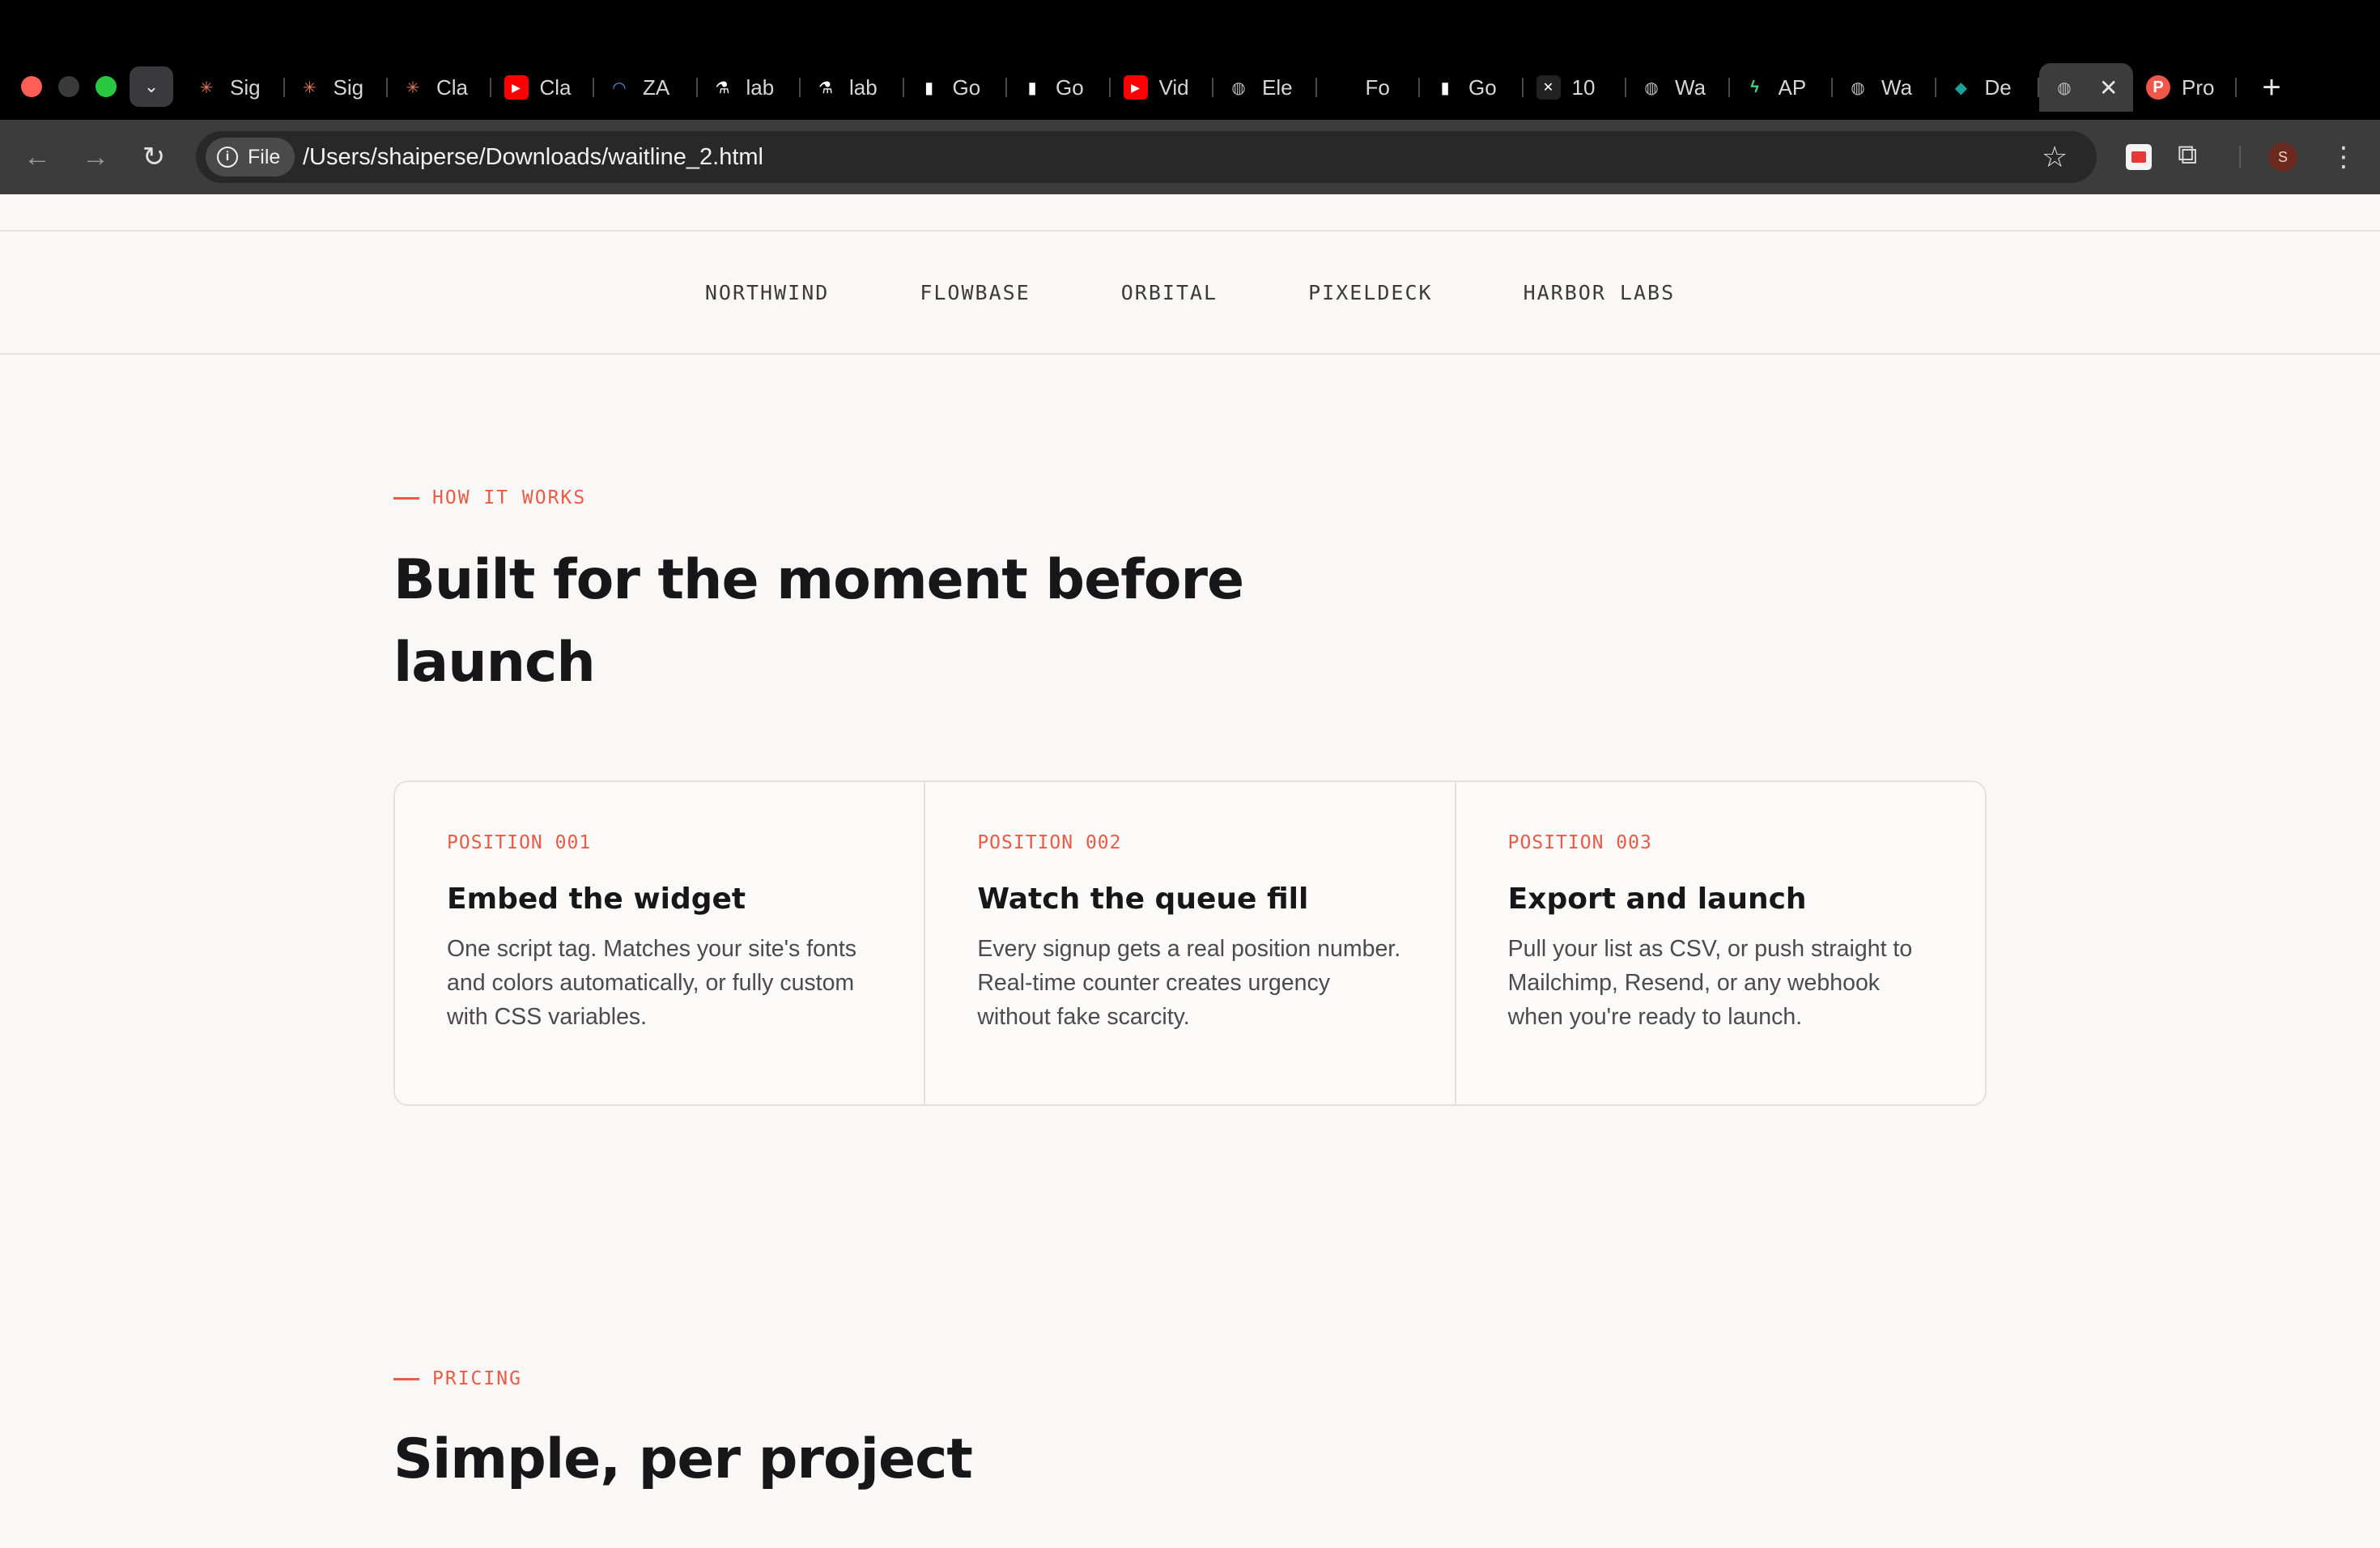  What do you see at coordinates (767, 292) in the screenshot?
I see `customer-logo: NORTHWIND` at bounding box center [767, 292].